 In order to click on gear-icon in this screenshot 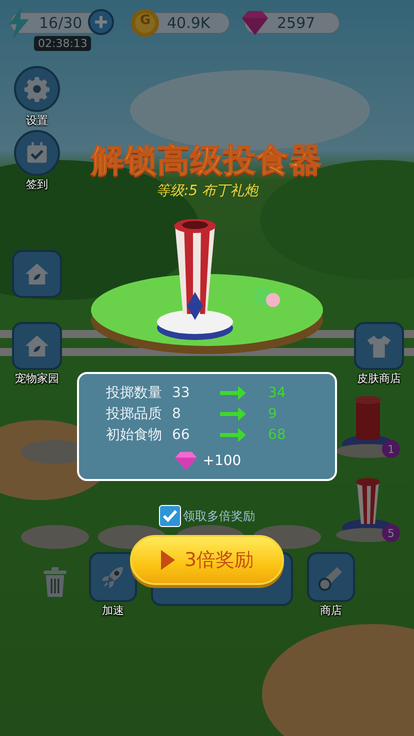, I will do `click(37, 89)`.